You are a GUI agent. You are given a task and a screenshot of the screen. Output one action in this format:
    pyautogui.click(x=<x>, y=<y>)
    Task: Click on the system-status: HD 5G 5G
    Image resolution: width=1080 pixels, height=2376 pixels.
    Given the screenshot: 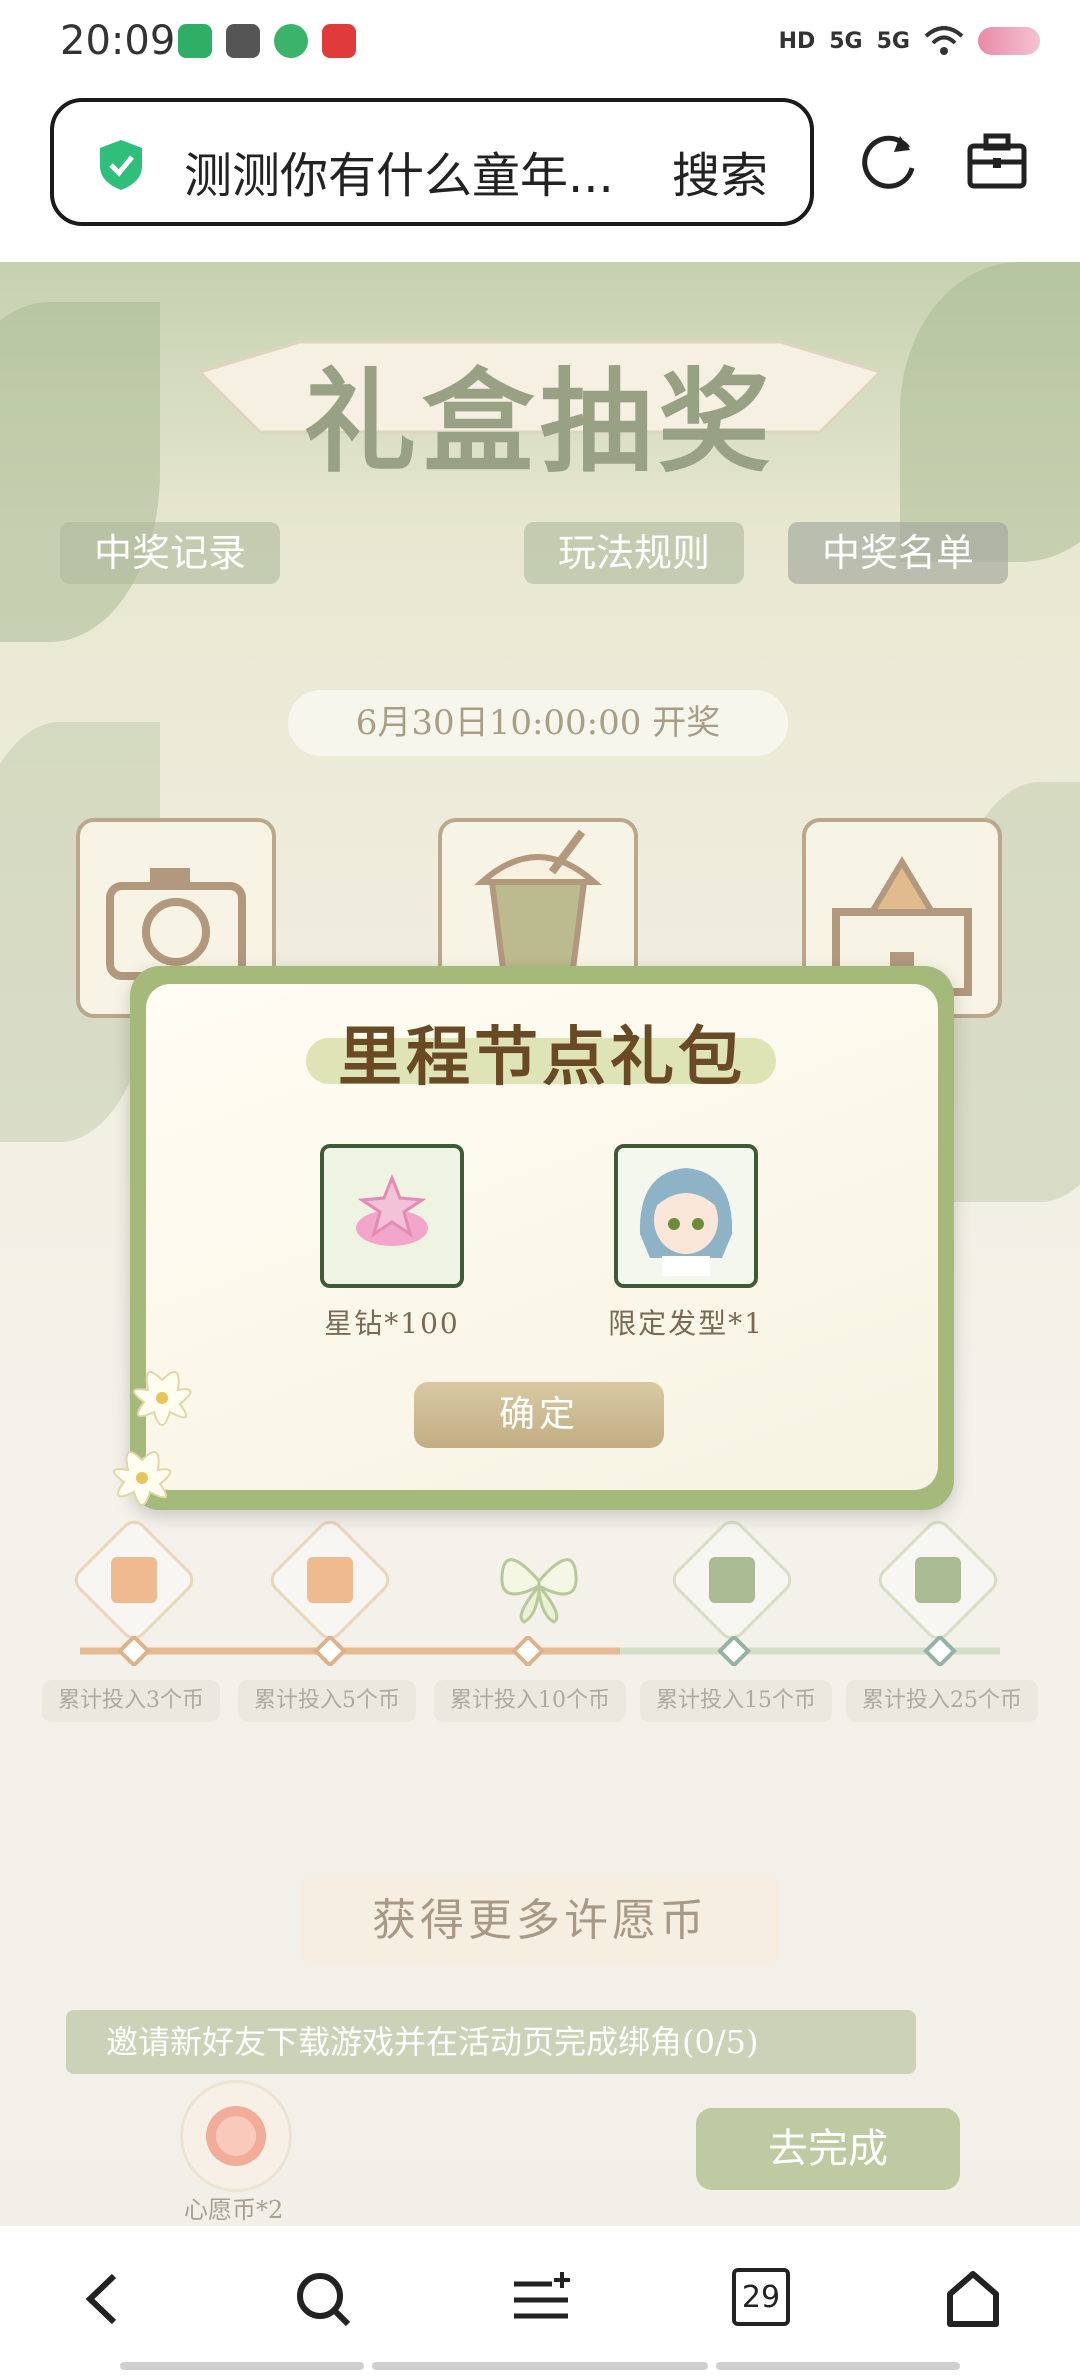 What is the action you would take?
    pyautogui.click(x=909, y=41)
    